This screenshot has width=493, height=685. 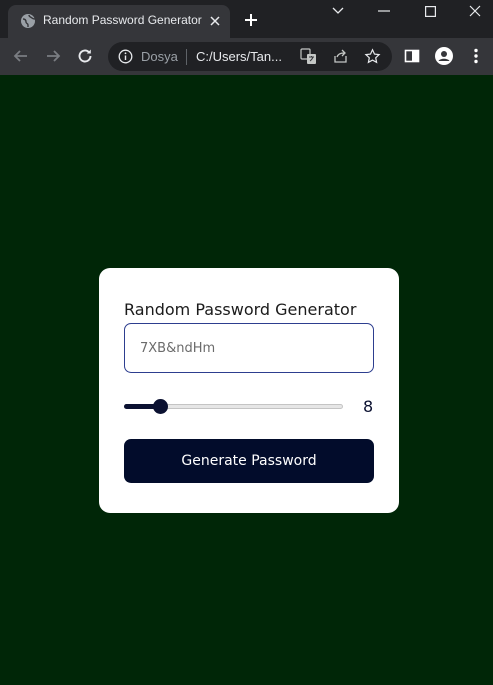 I want to click on address-separator, so click(x=186, y=57).